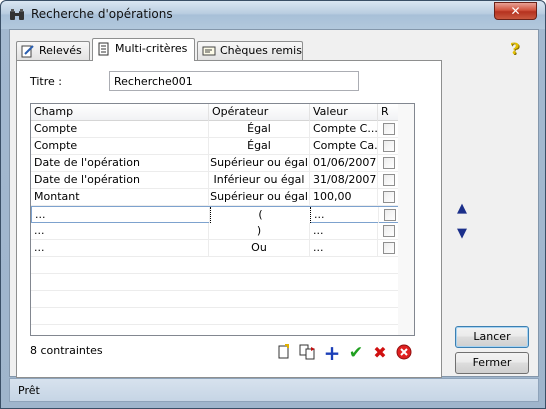 This screenshot has height=409, width=546. I want to click on copy-document-icon, so click(308, 353).